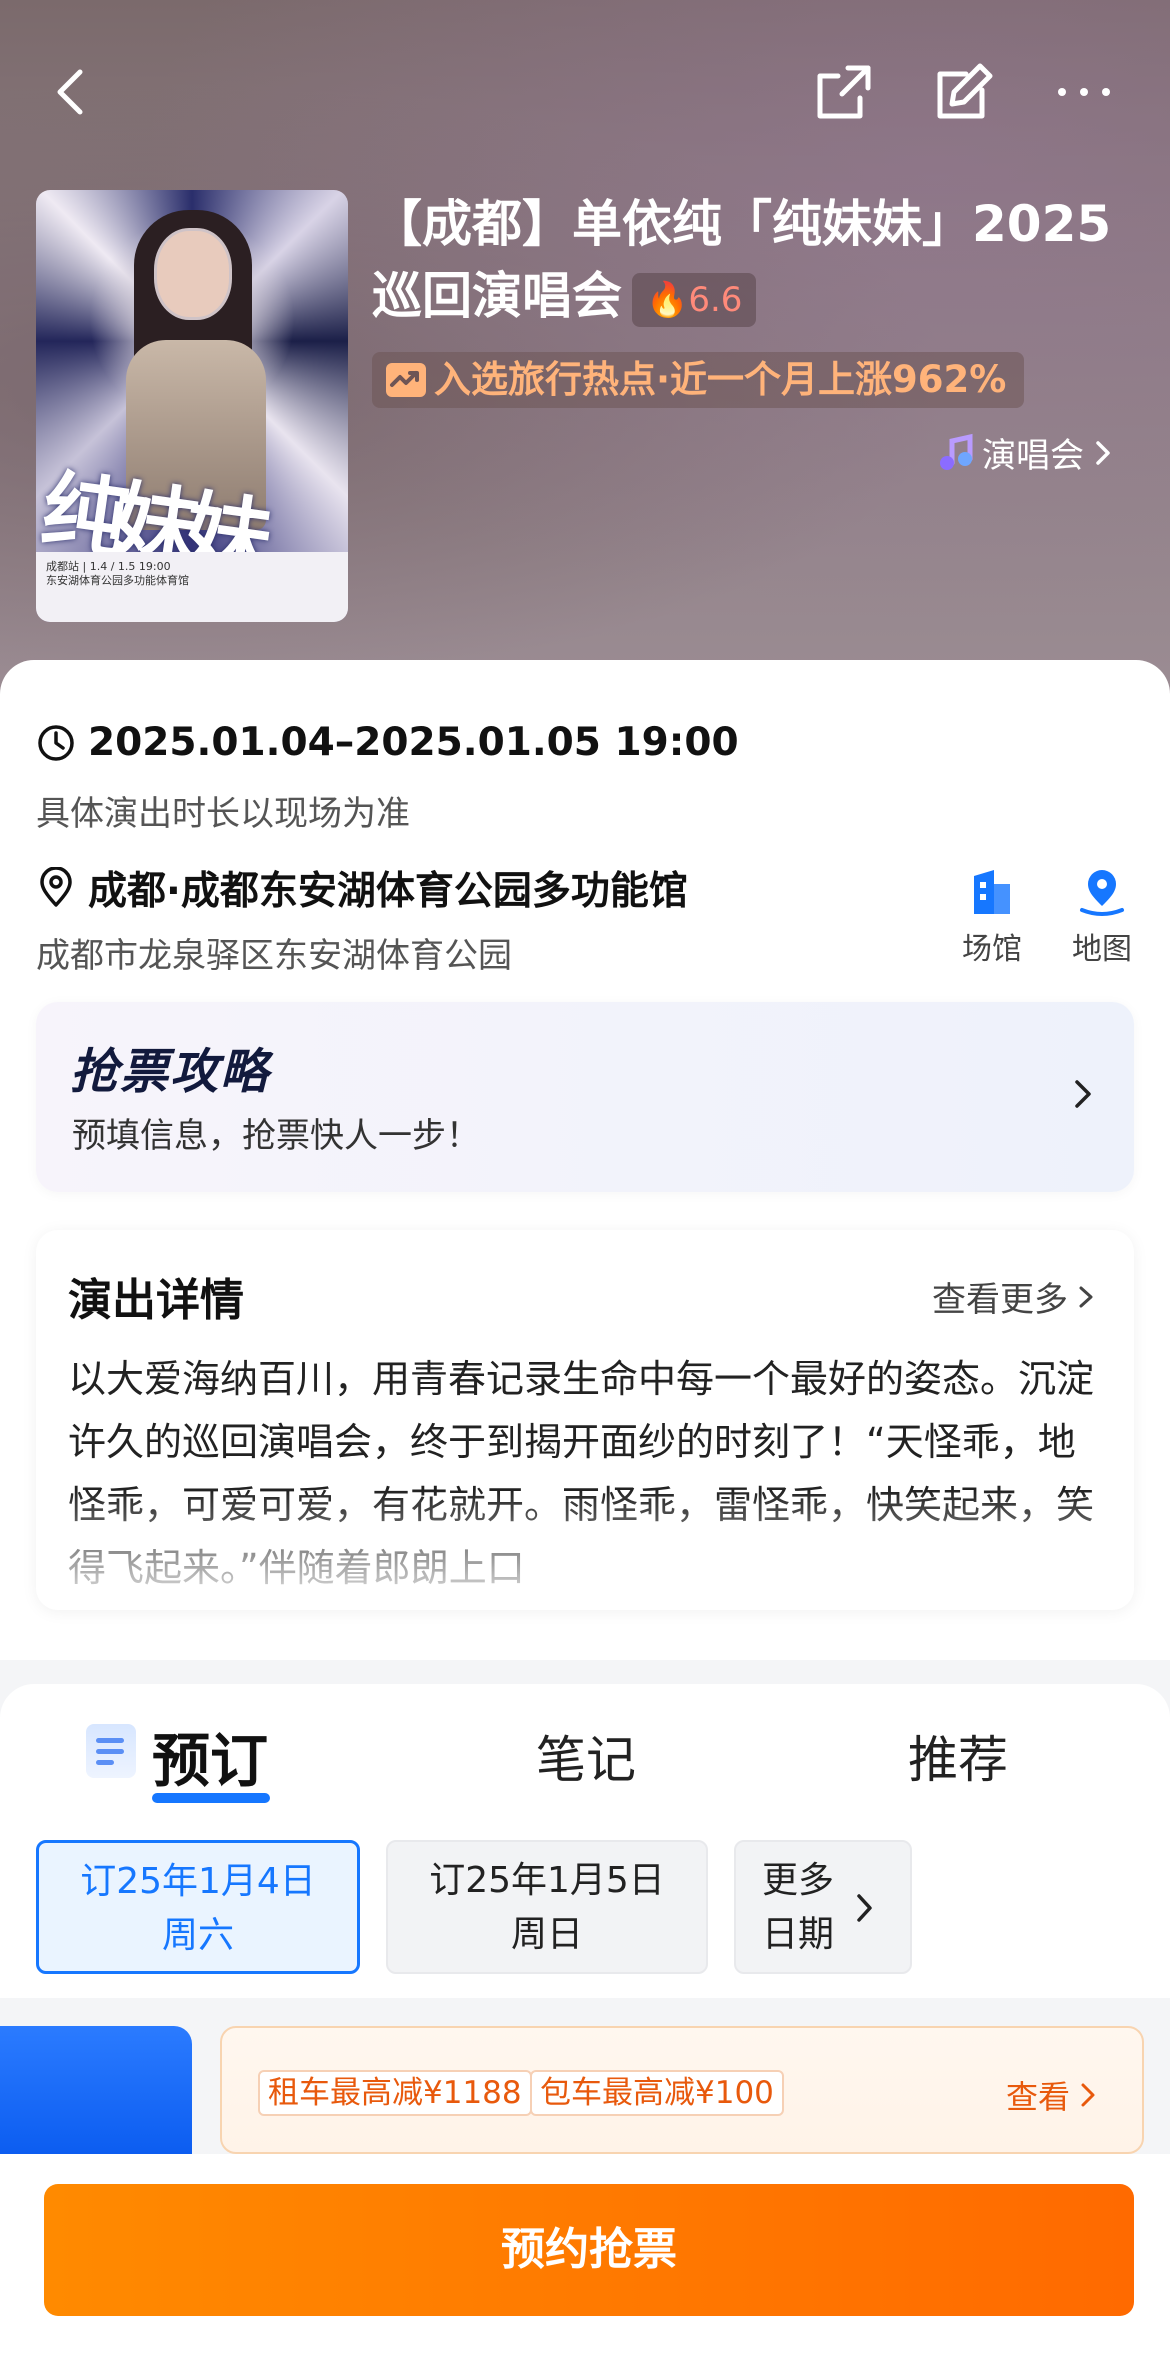 This screenshot has width=1170, height=2356. What do you see at coordinates (1033, 456) in the screenshot?
I see `category-label: 演唱会` at bounding box center [1033, 456].